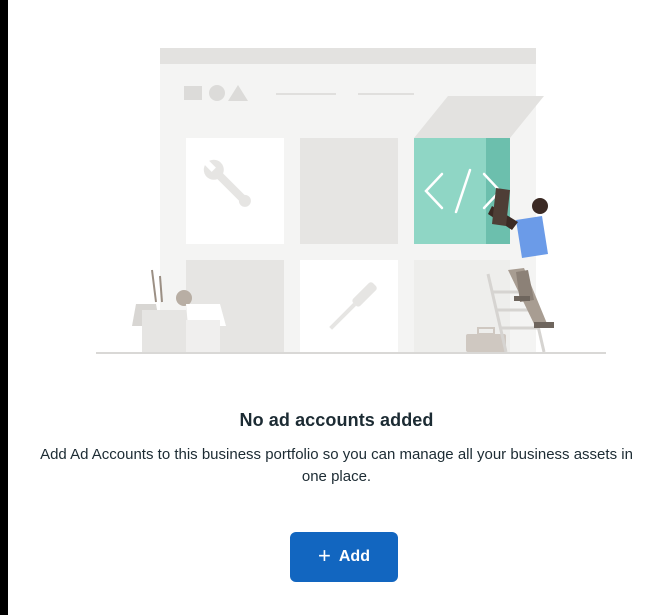  What do you see at coordinates (348, 56) in the screenshot?
I see `browser-topbar-shape` at bounding box center [348, 56].